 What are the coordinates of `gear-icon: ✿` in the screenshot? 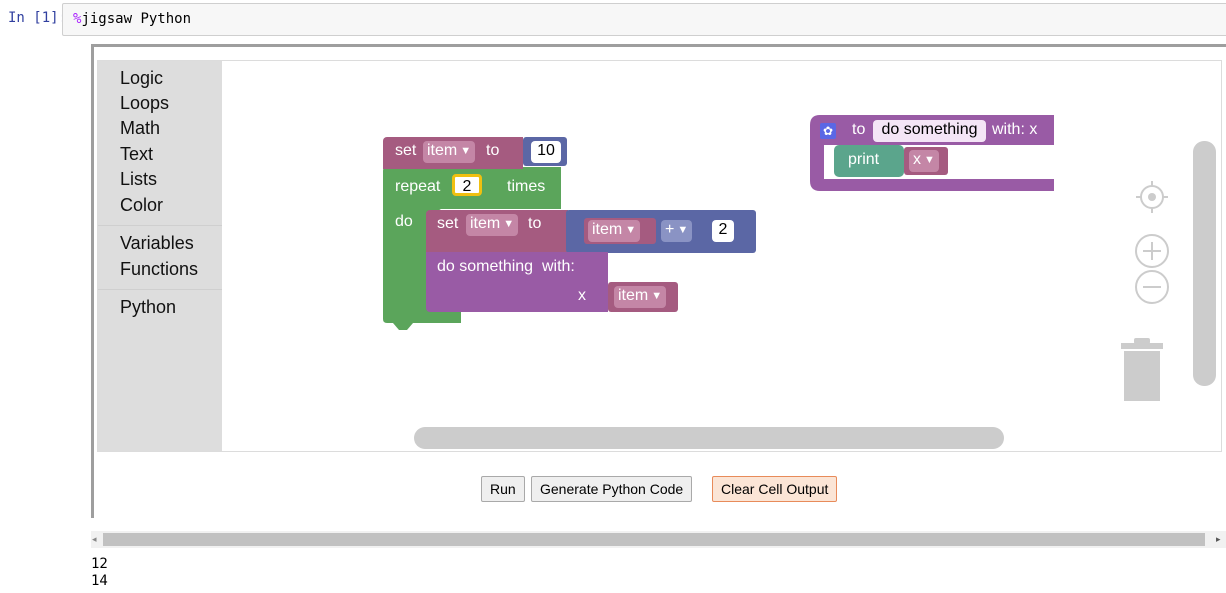 It's located at (828, 131).